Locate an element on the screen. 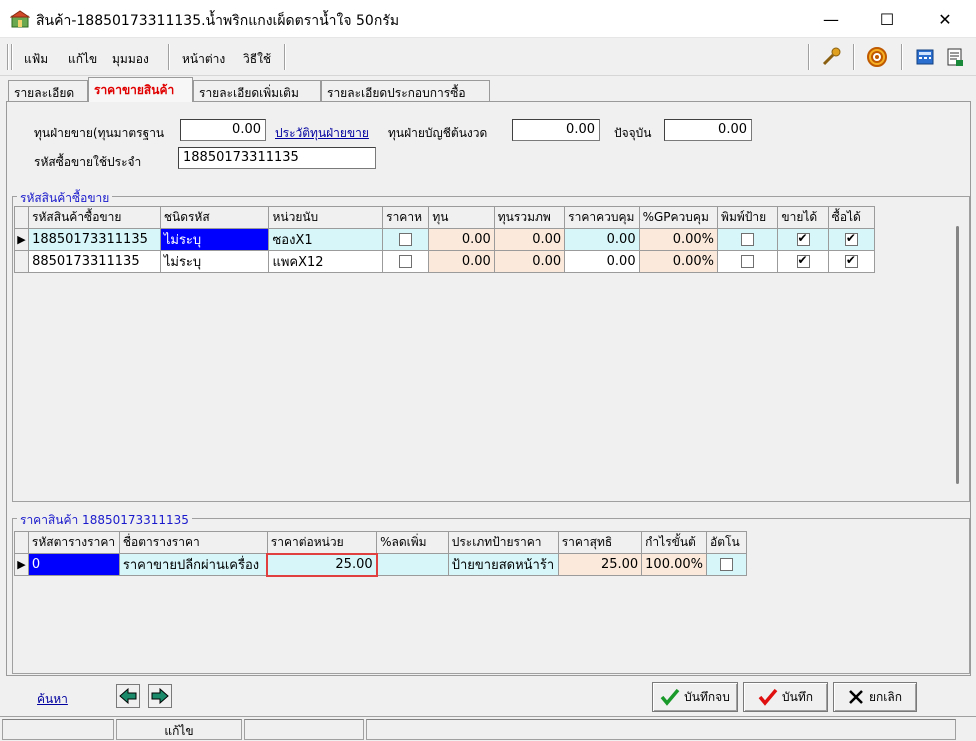 The width and height of the screenshot is (976, 741). col-ctrl-price: ราคาควบคุม is located at coordinates (602, 217).